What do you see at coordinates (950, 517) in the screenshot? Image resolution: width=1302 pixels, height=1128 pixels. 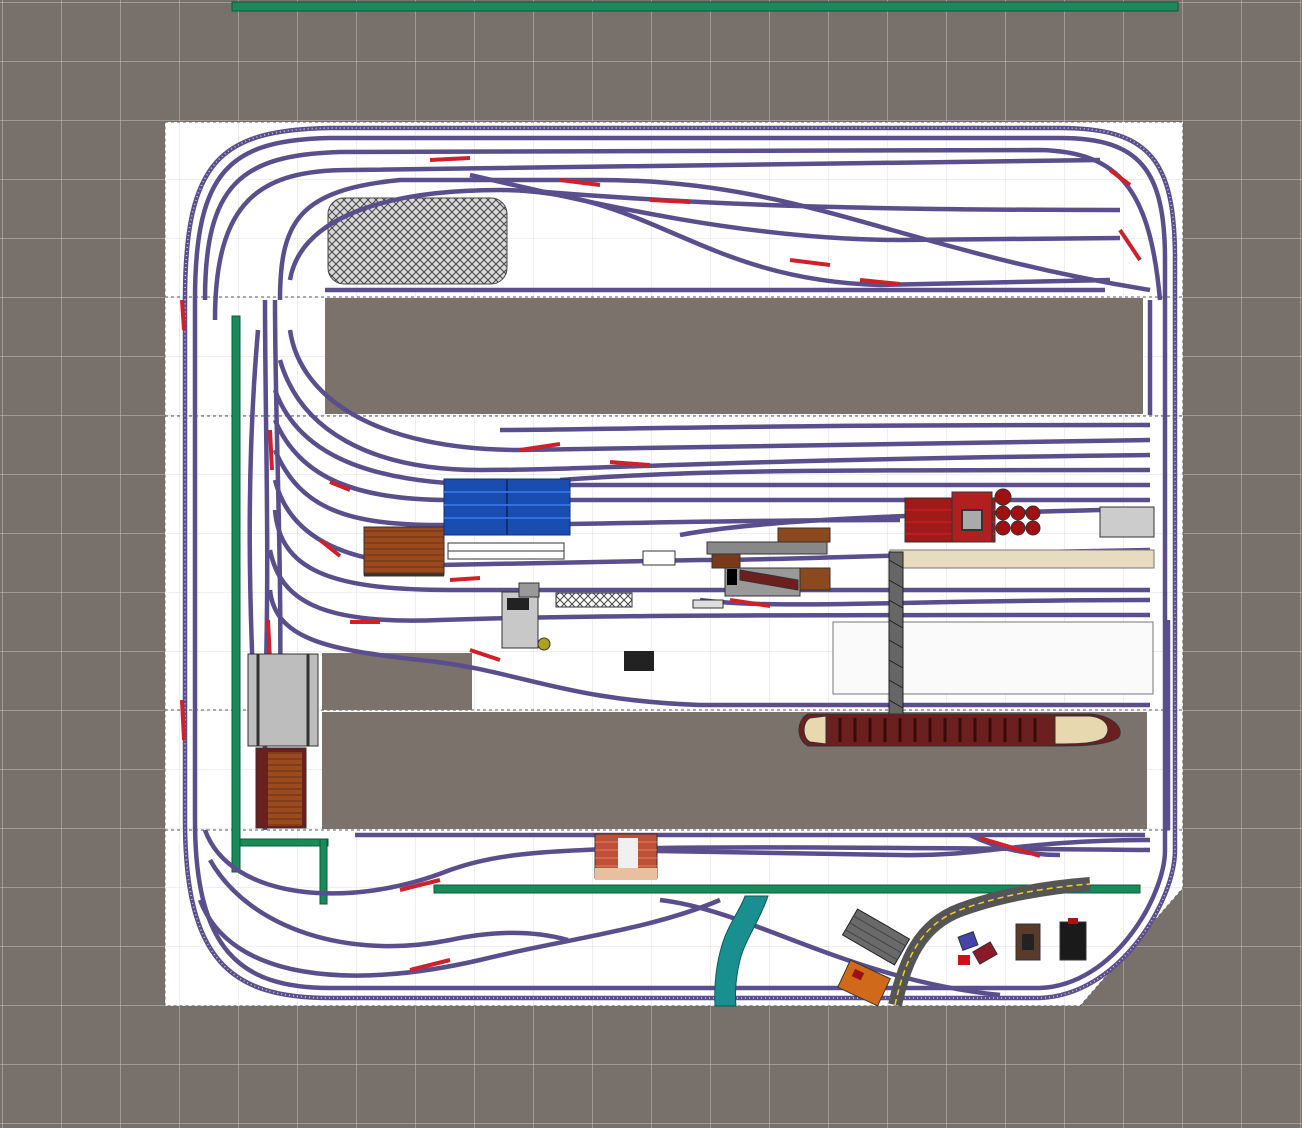 I see `factory-red` at bounding box center [950, 517].